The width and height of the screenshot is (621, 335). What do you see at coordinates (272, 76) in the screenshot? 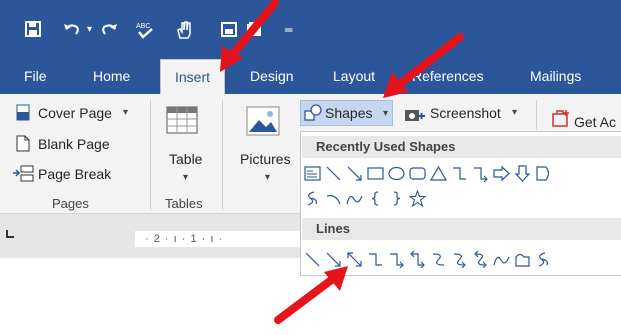
I see `tab-design: Design` at bounding box center [272, 76].